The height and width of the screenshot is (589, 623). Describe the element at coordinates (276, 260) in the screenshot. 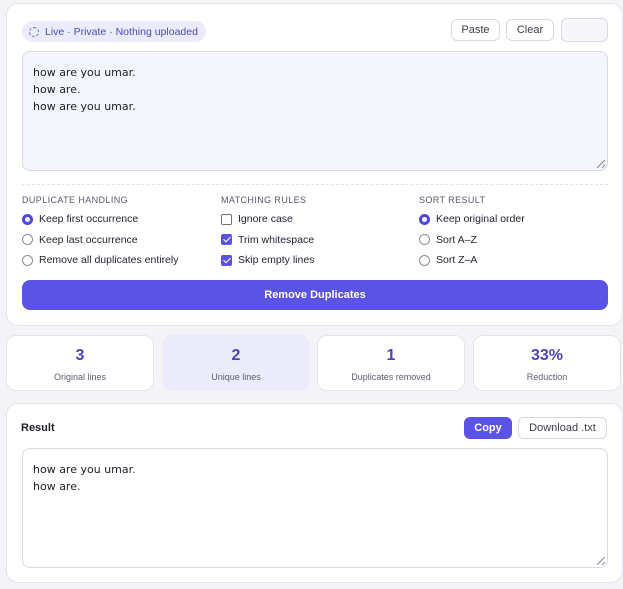

I see `option-label: Skip empty lines` at that location.